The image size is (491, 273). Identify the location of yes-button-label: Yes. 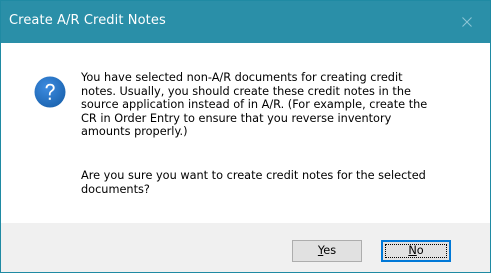
(327, 250).